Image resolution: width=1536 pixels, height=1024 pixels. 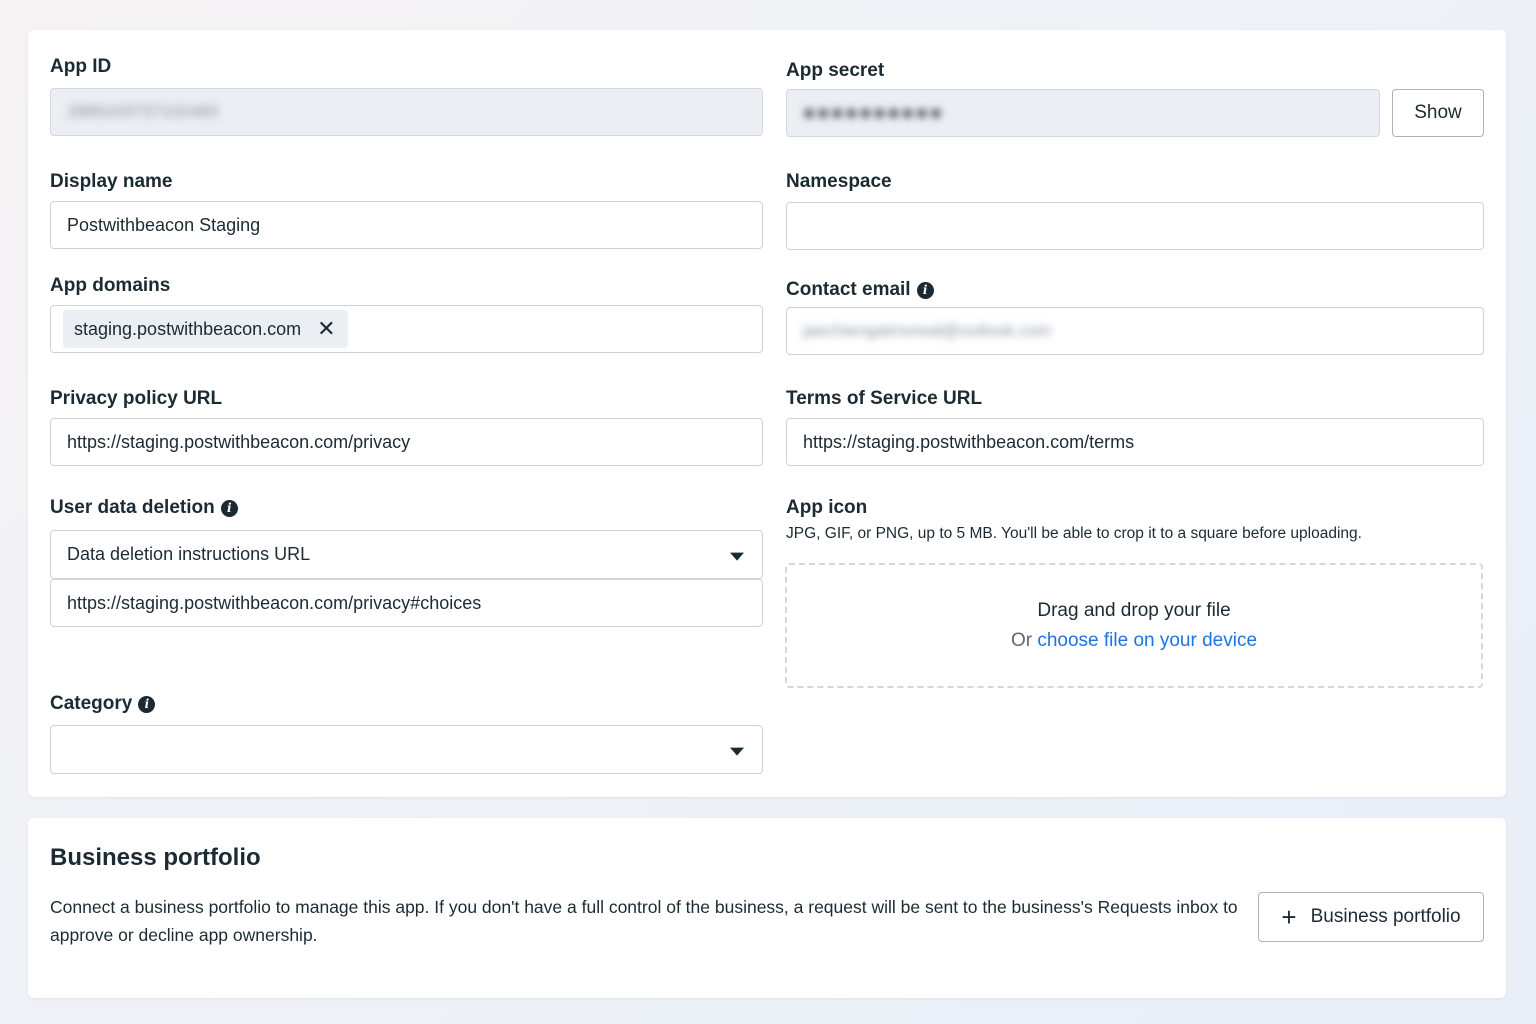 What do you see at coordinates (827, 507) in the screenshot?
I see `app-icon-label: App icon` at bounding box center [827, 507].